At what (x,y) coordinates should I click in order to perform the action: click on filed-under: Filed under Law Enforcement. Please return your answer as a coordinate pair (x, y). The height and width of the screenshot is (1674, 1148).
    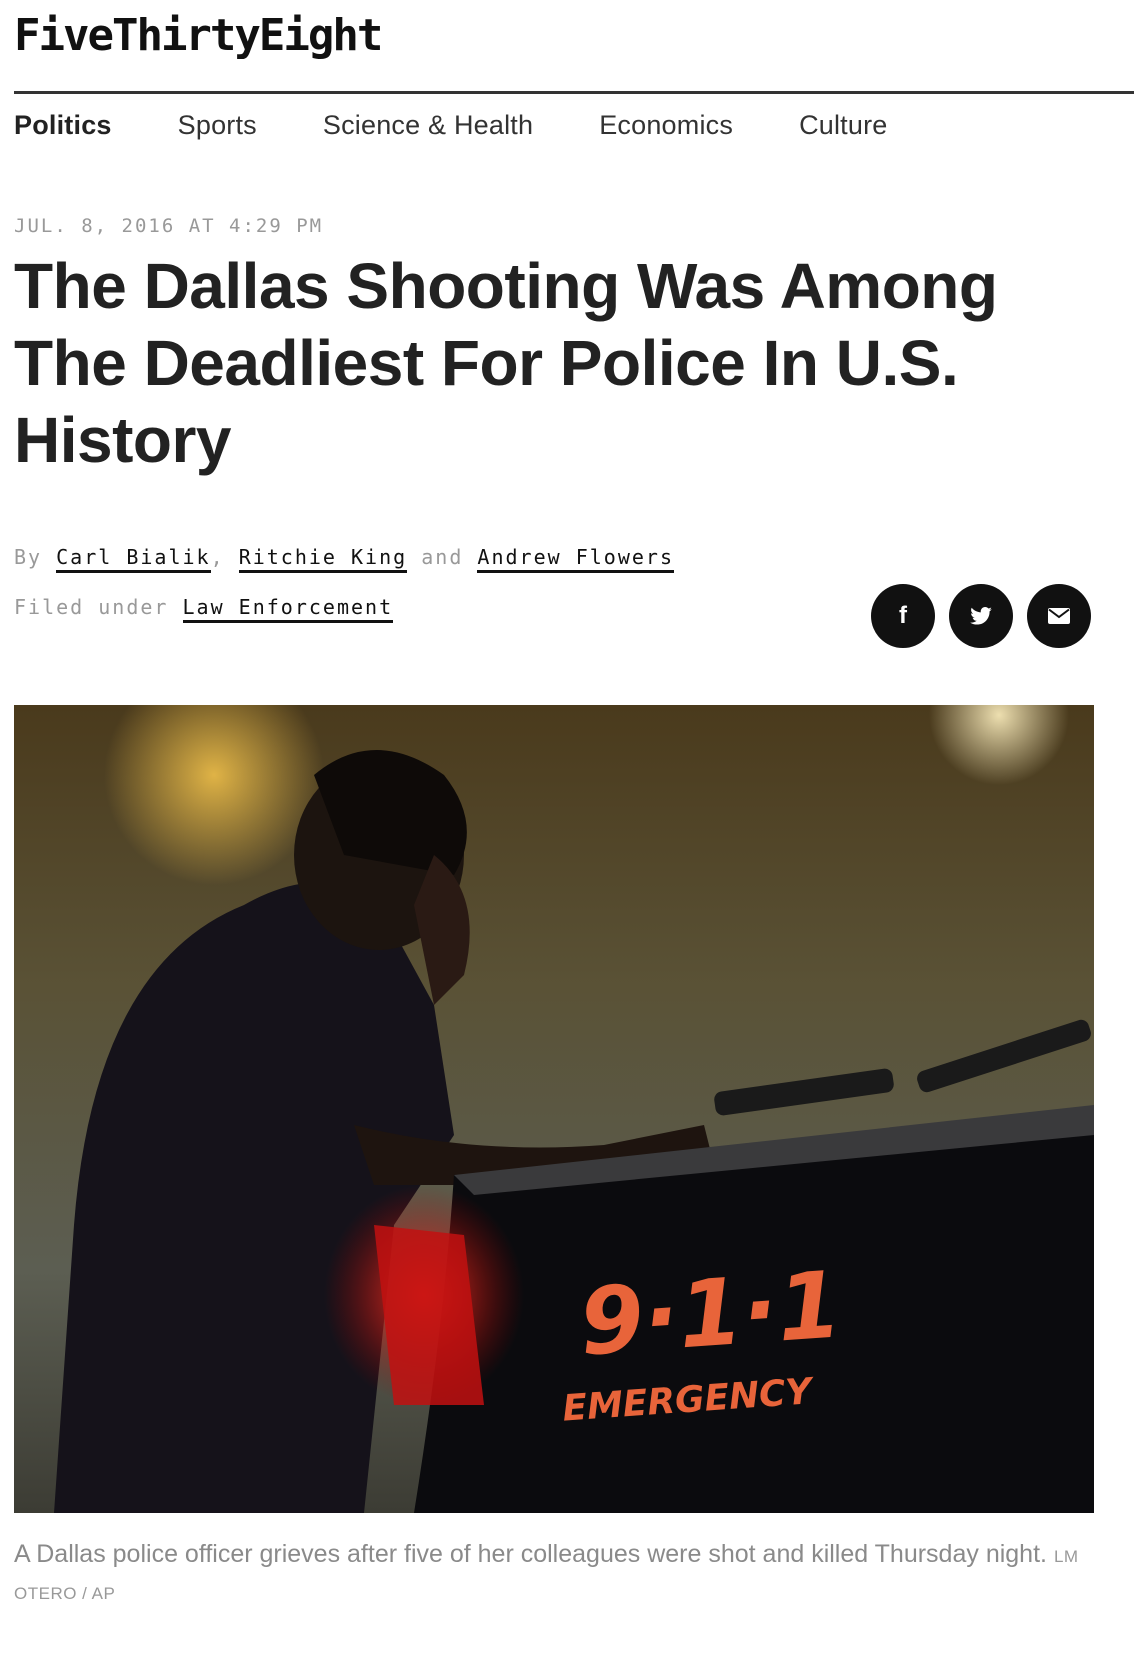
    Looking at the image, I should click on (204, 609).